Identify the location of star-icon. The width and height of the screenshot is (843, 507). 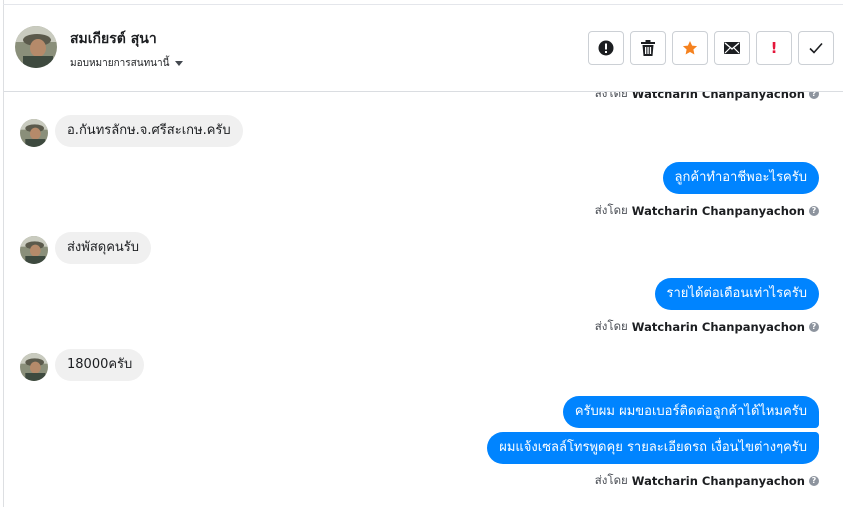
(690, 48).